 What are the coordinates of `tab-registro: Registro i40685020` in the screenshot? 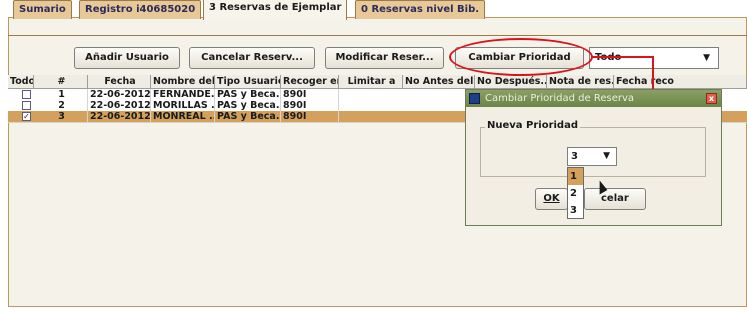 It's located at (140, 9).